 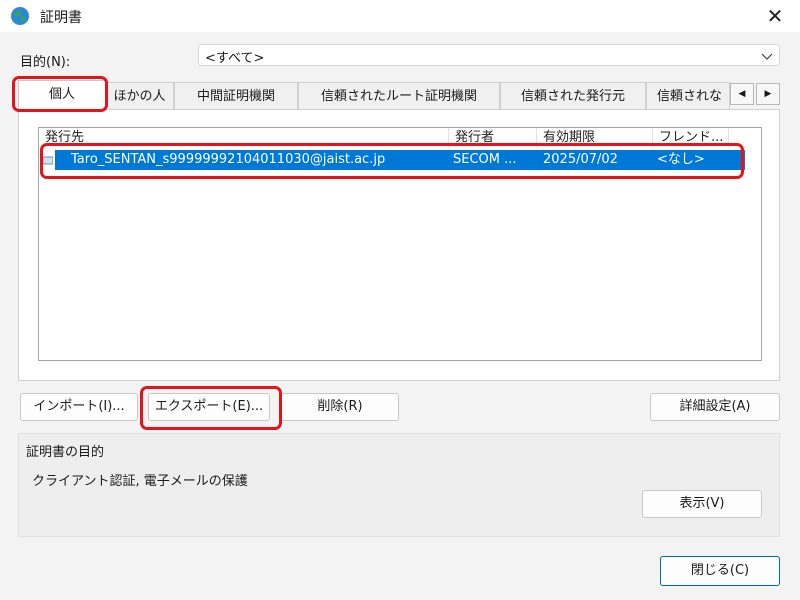 What do you see at coordinates (742, 94) in the screenshot?
I see `tab-scroll-left-icon: ◀` at bounding box center [742, 94].